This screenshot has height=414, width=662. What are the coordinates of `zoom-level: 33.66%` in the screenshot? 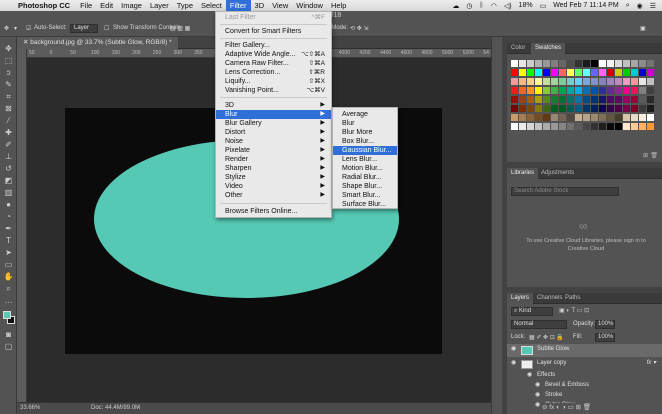 It's located at (30, 408).